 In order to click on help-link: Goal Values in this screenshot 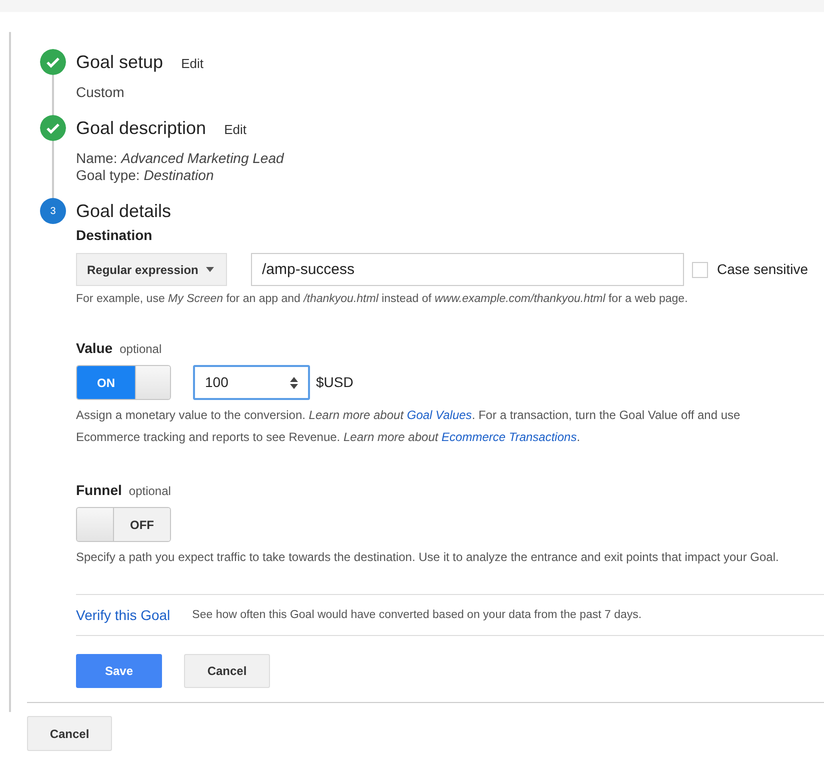, I will do `click(439, 415)`.